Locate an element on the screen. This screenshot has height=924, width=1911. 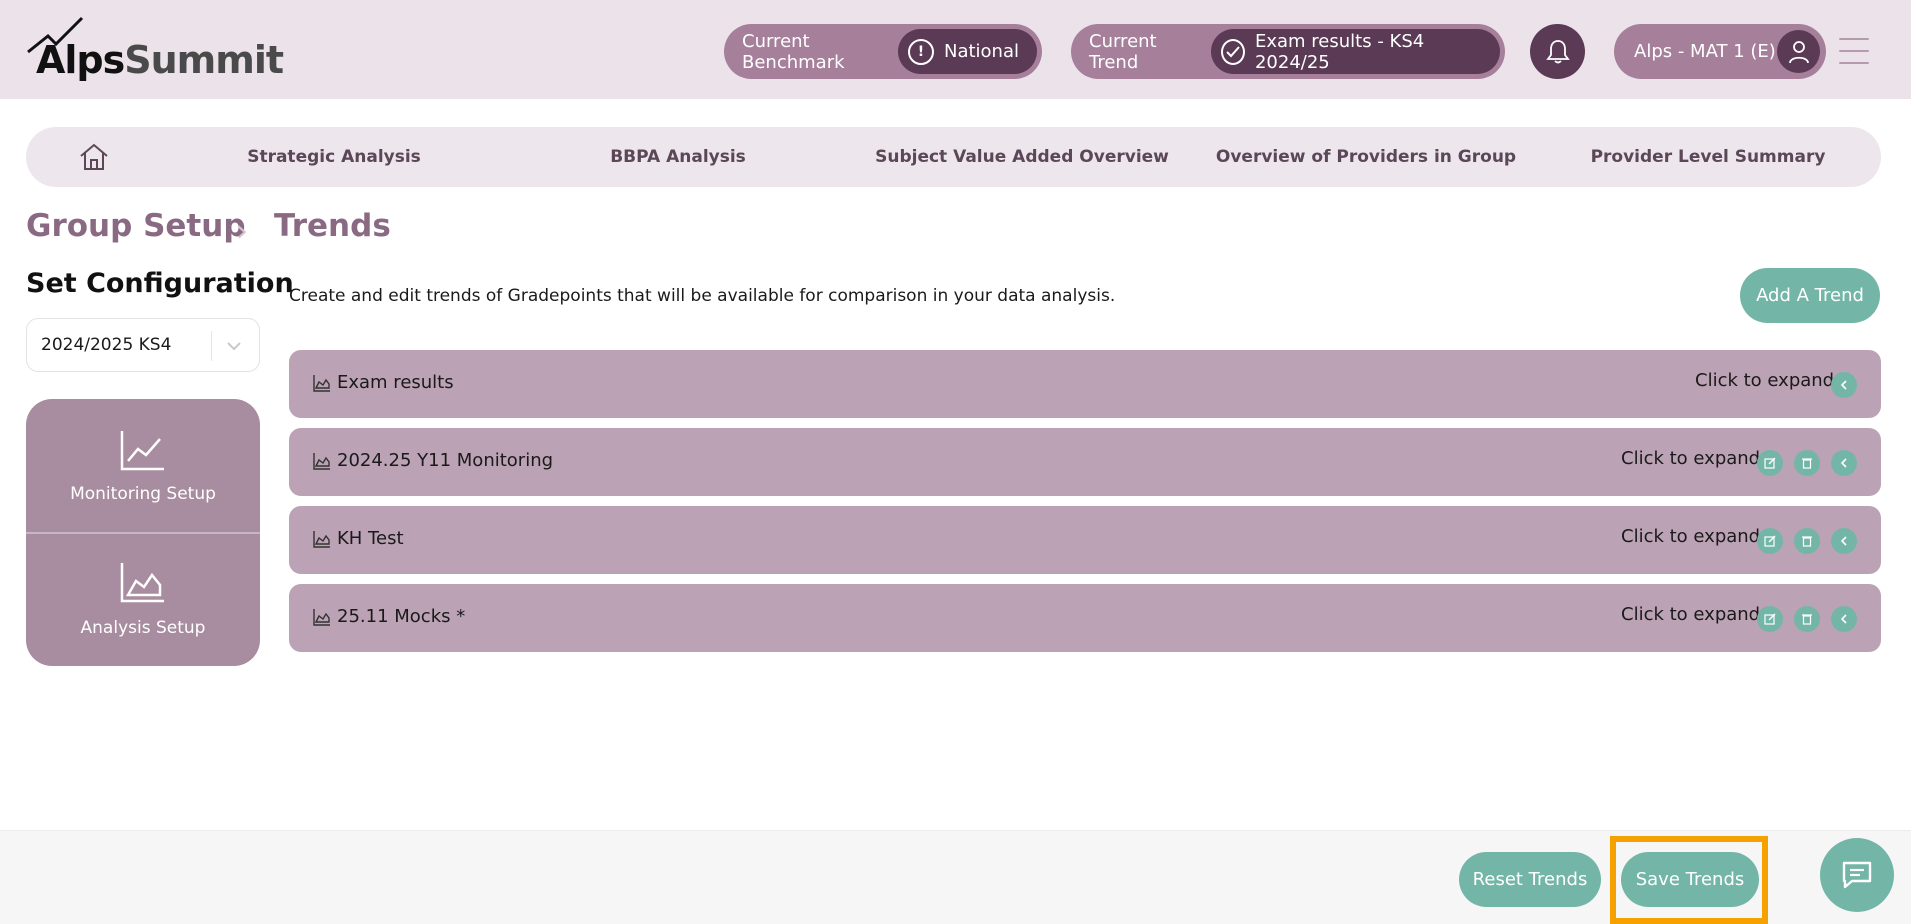
save-trends-highlight is located at coordinates (1689, 880).